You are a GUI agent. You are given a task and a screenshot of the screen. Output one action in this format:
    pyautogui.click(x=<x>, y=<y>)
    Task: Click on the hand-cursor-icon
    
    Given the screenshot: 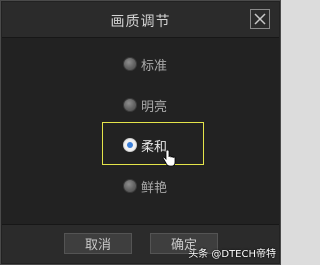 What is the action you would take?
    pyautogui.click(x=169, y=160)
    